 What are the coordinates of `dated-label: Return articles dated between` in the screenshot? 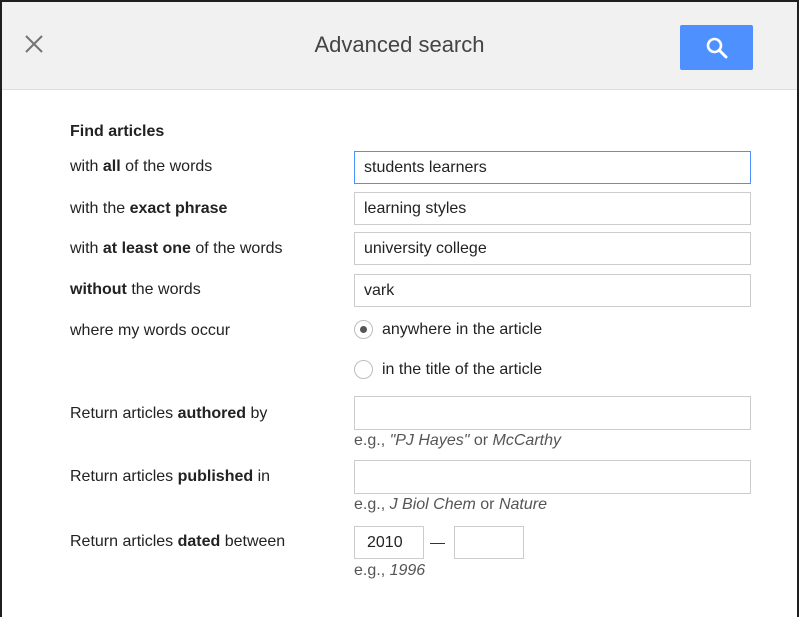 It's located at (178, 541).